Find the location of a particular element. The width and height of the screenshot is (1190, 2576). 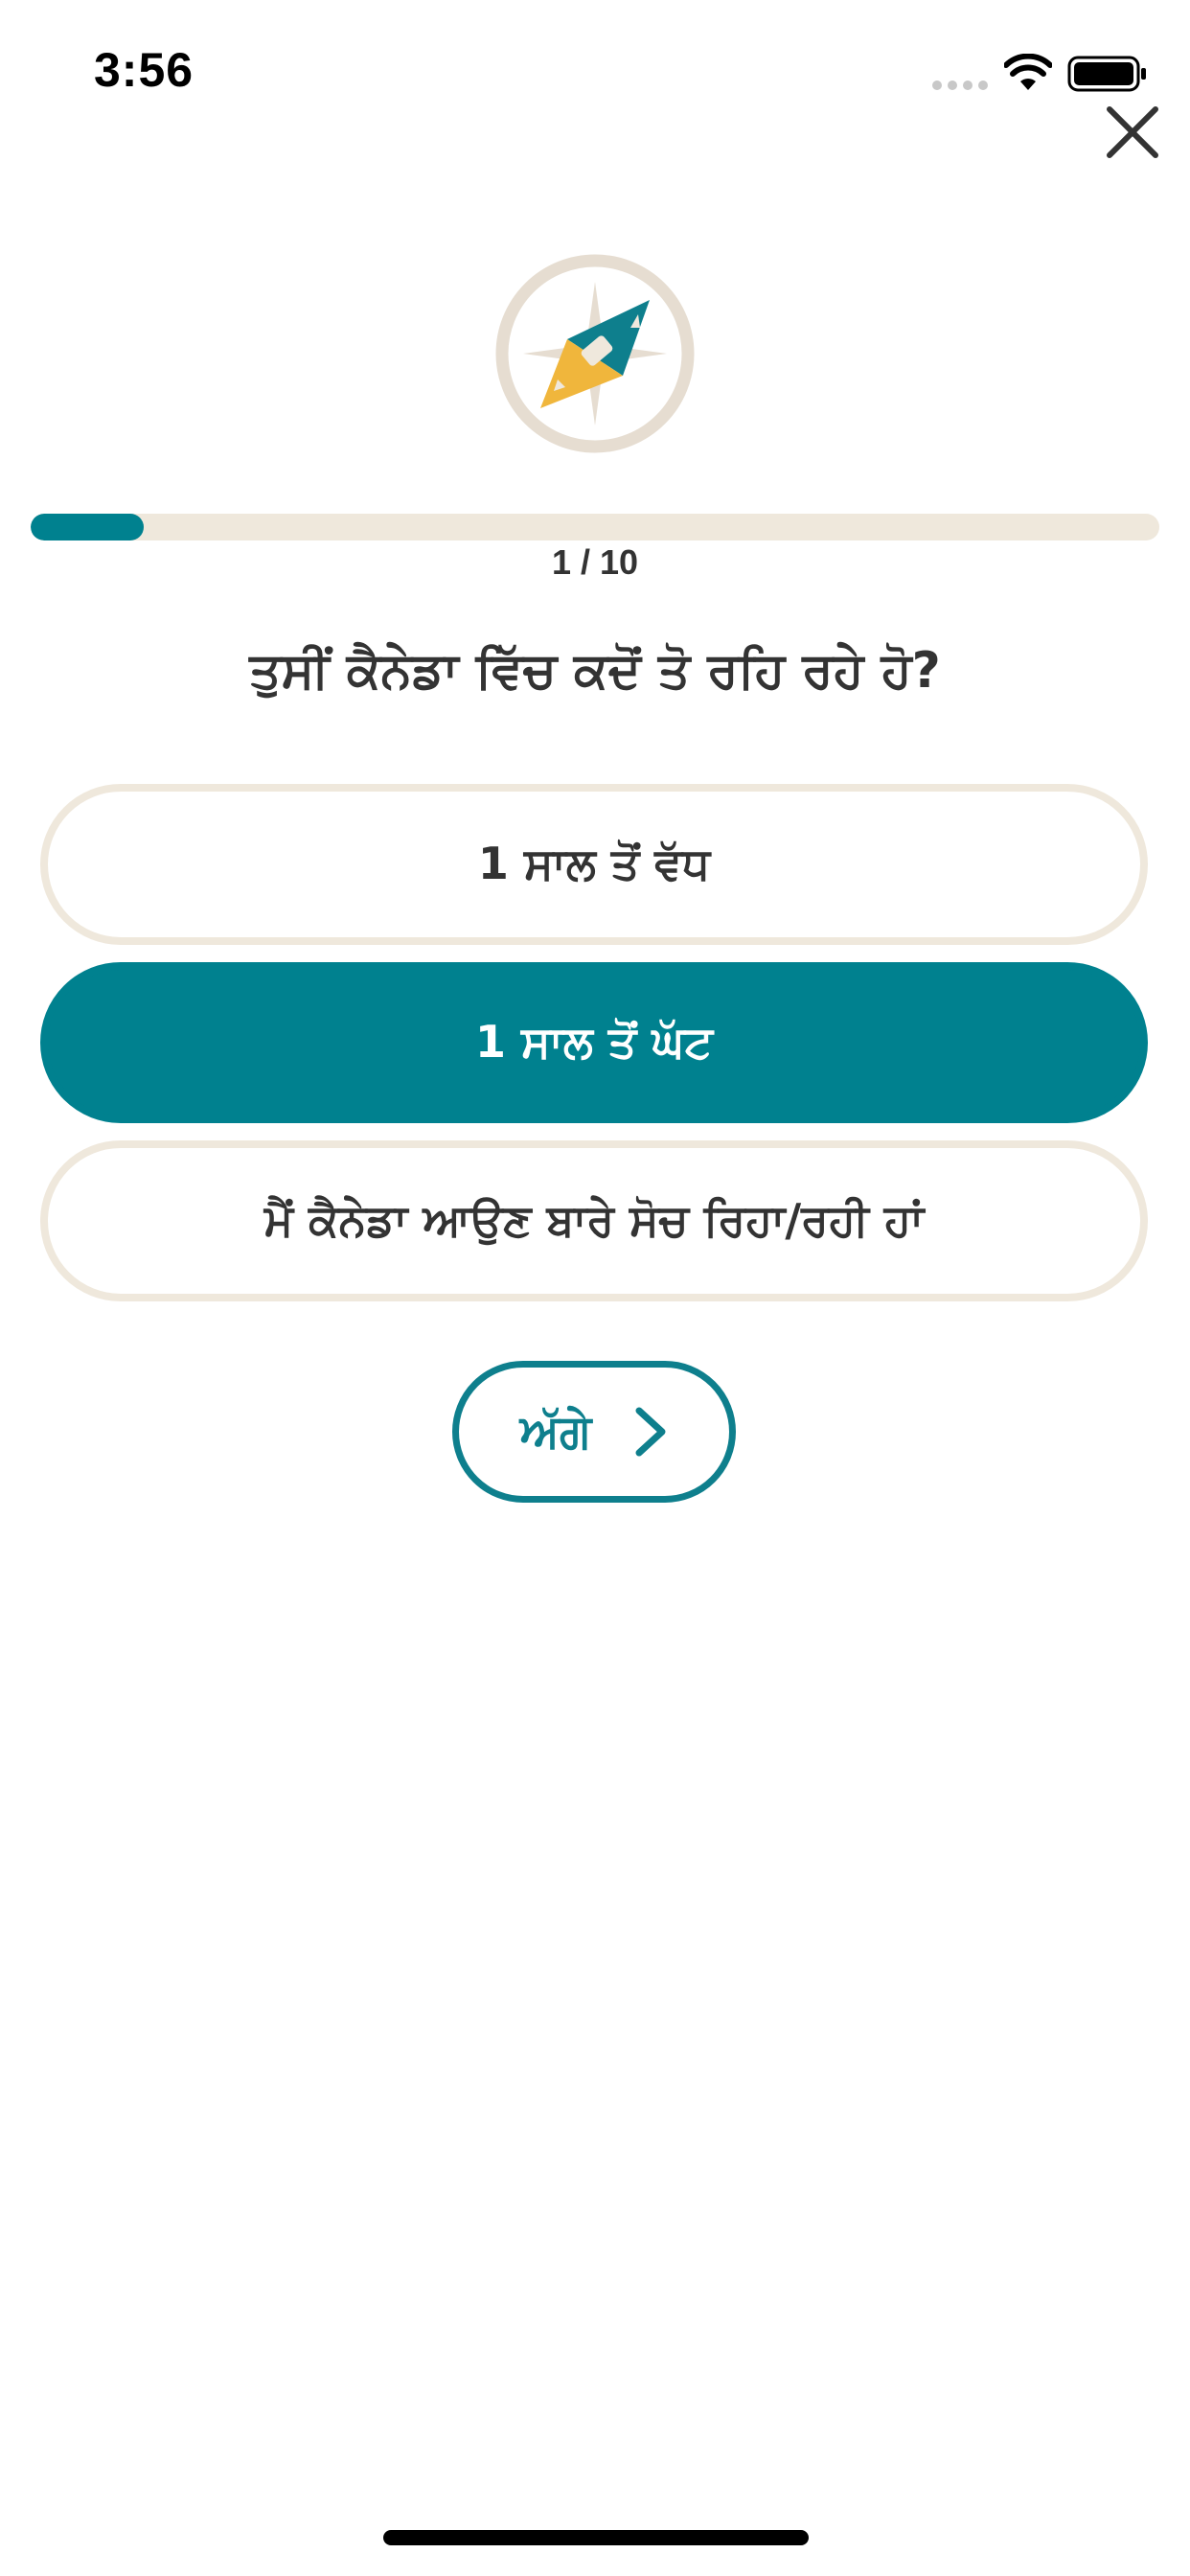

status-bar: 3:56 is located at coordinates (595, 72).